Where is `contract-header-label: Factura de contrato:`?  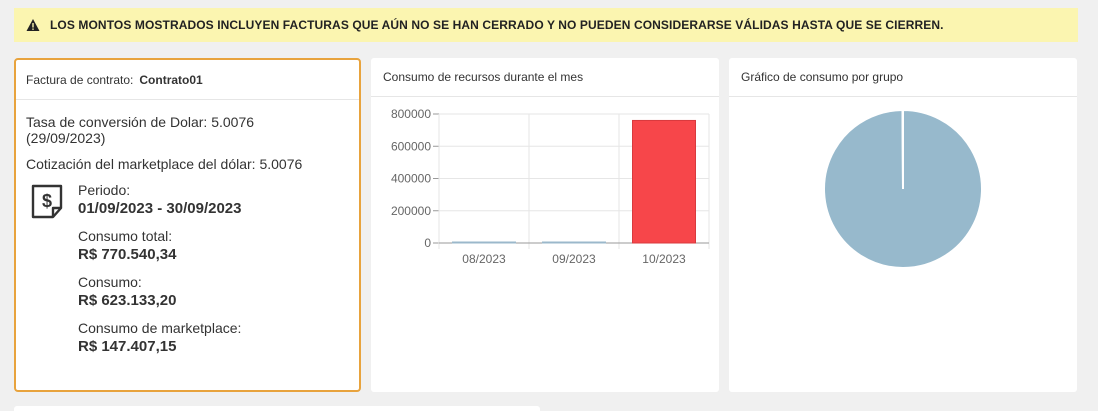
contract-header-label: Factura de contrato: is located at coordinates (80, 79).